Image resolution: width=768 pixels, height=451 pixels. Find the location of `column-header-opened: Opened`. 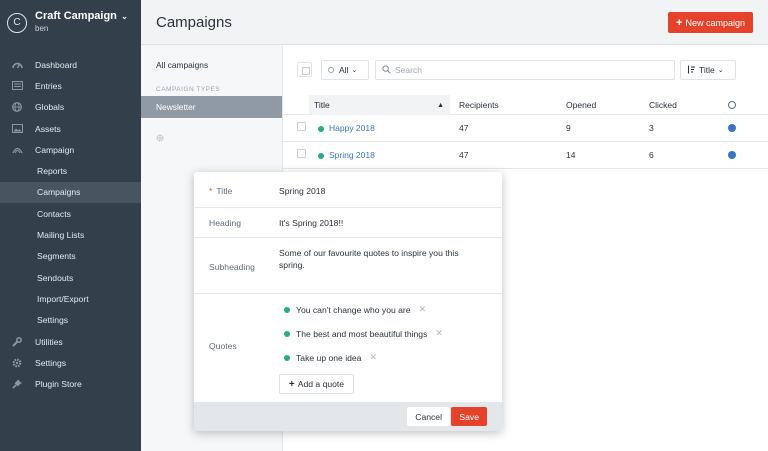

column-header-opened: Opened is located at coordinates (581, 105).